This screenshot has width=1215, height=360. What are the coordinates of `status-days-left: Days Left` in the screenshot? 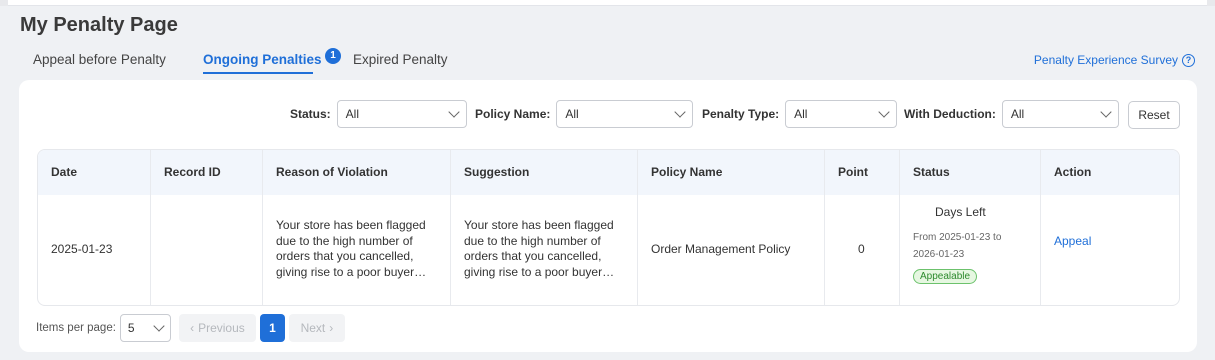 It's located at (960, 212).